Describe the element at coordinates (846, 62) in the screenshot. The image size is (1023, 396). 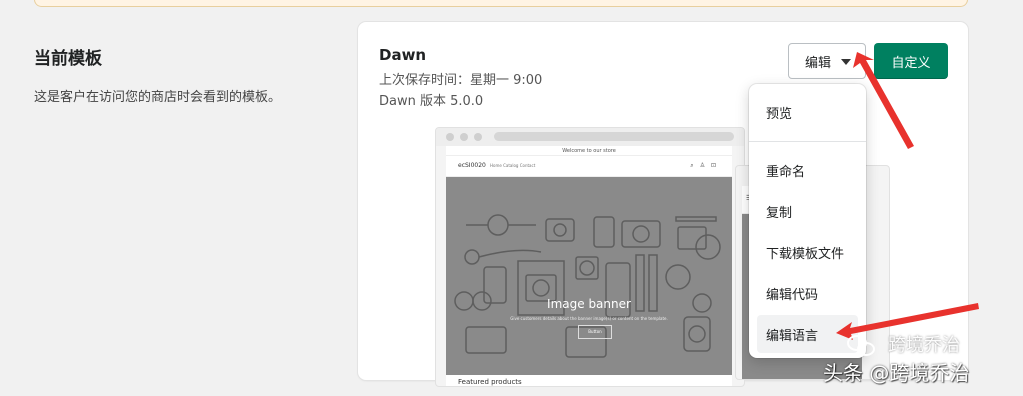
I see `caret-down-icon` at that location.